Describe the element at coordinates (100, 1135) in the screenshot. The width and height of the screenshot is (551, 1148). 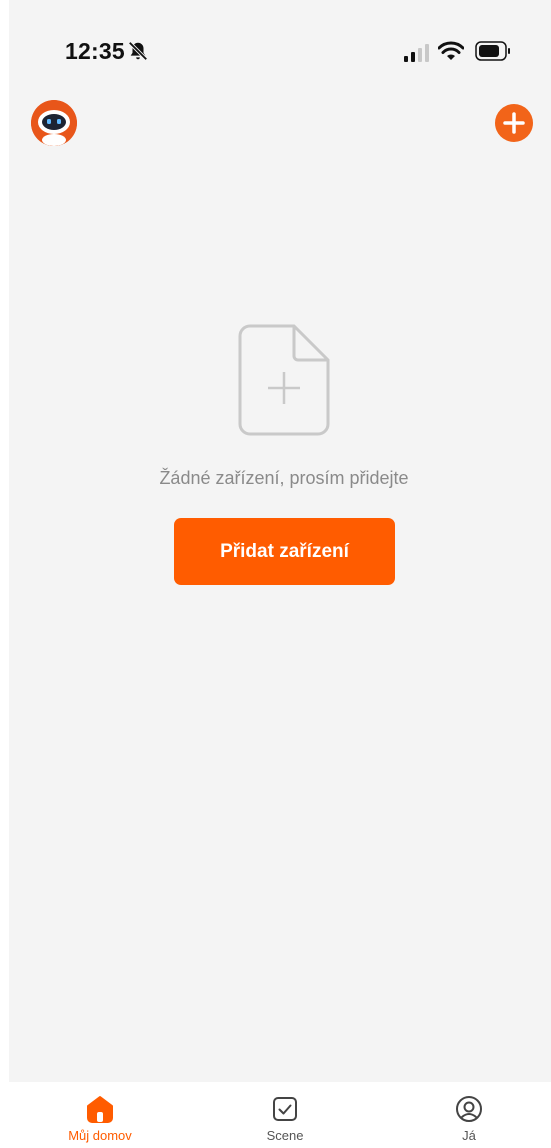
I see `tab-label: Můj domov` at that location.